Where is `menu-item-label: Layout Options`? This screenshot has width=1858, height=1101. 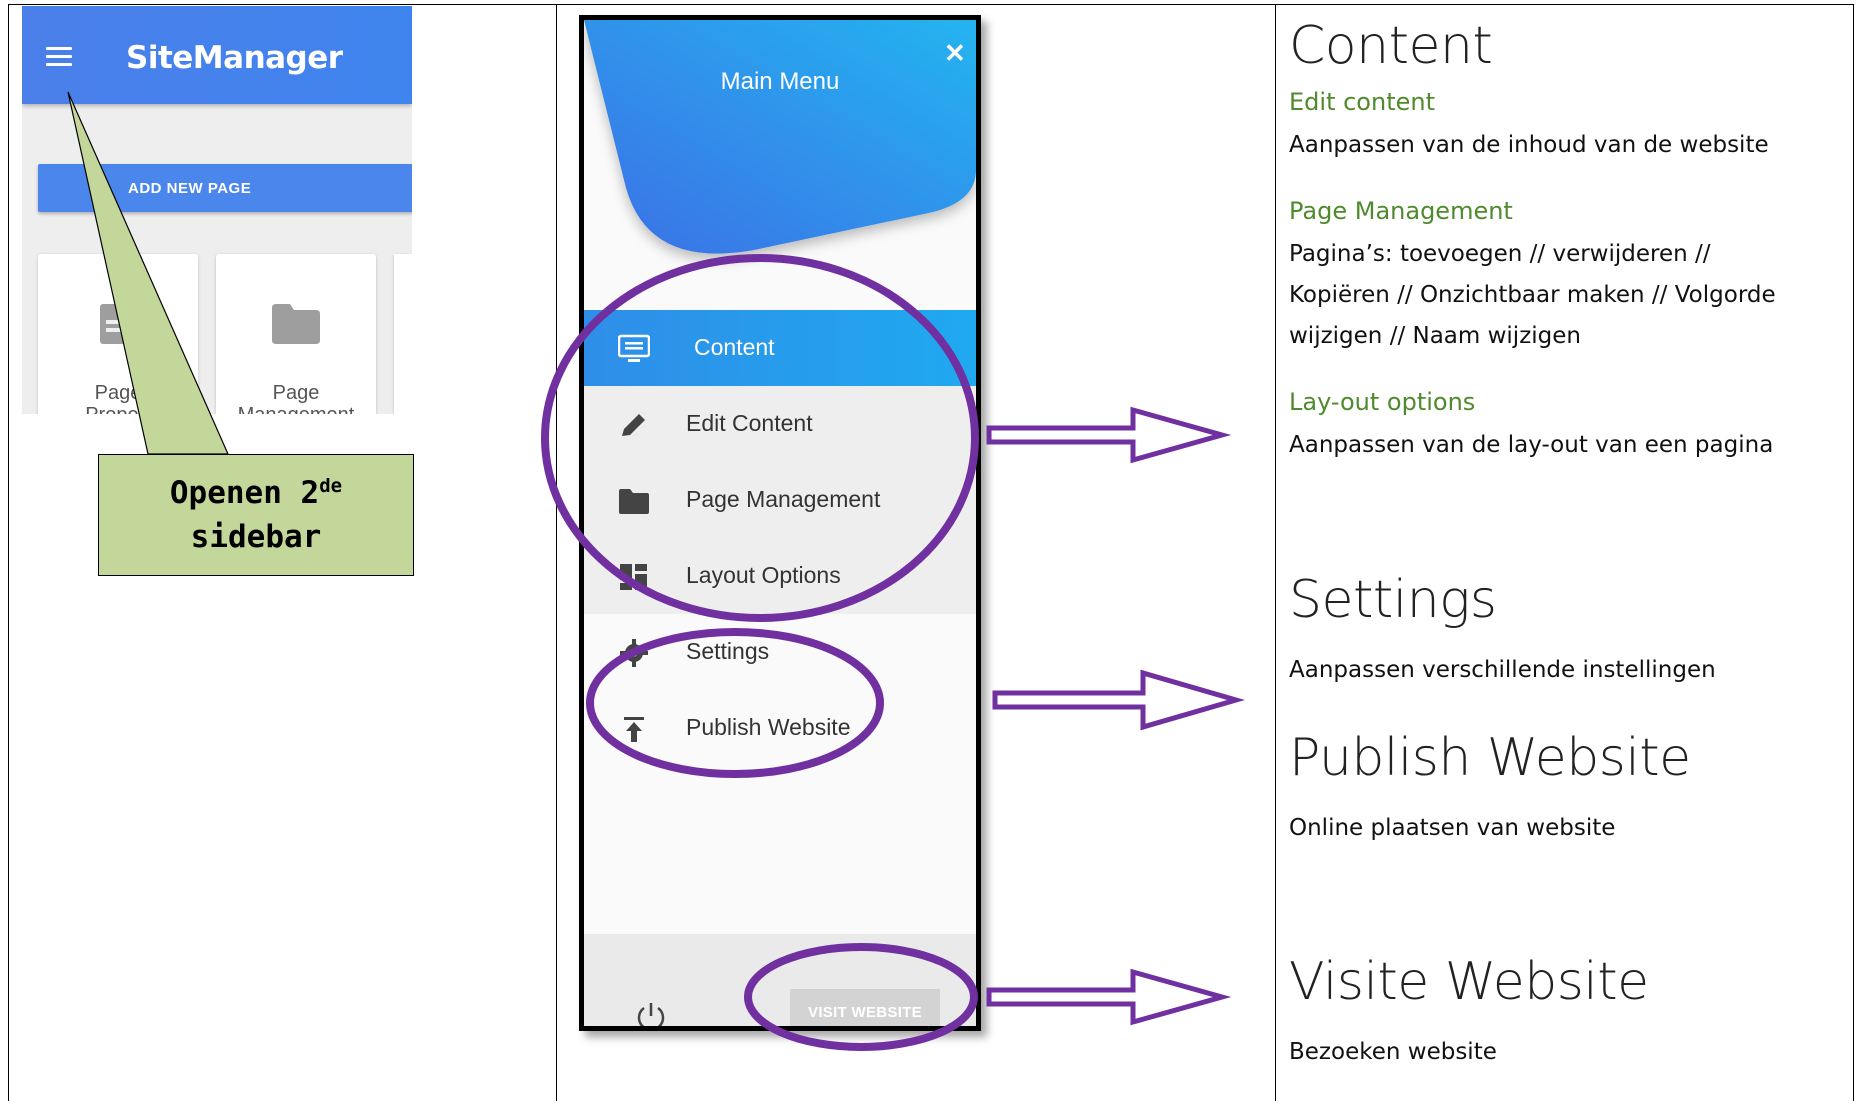 menu-item-label: Layout Options is located at coordinates (763, 575).